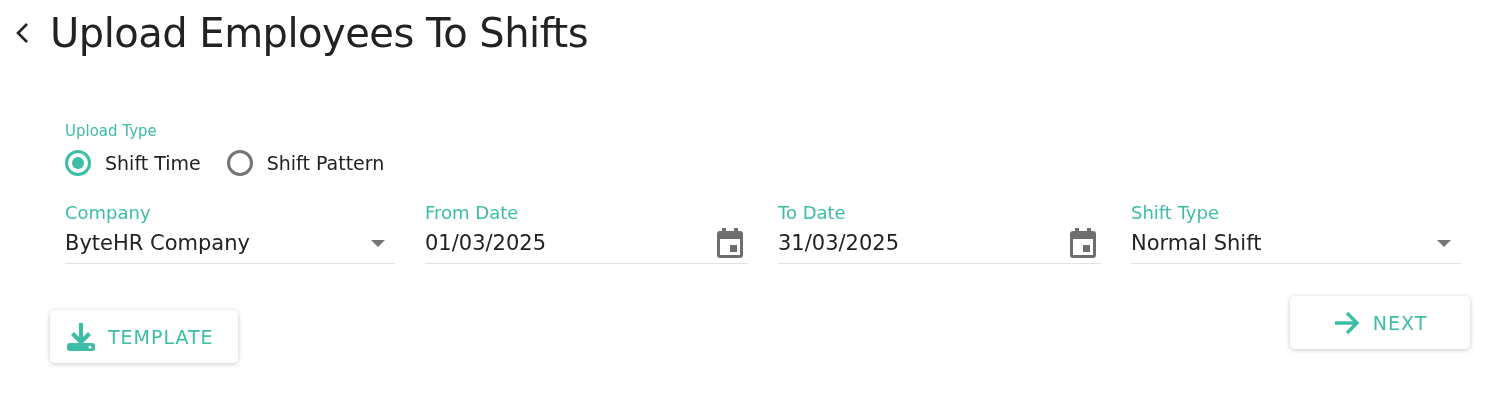  What do you see at coordinates (1346, 322) in the screenshot?
I see `arrow-right-icon` at bounding box center [1346, 322].